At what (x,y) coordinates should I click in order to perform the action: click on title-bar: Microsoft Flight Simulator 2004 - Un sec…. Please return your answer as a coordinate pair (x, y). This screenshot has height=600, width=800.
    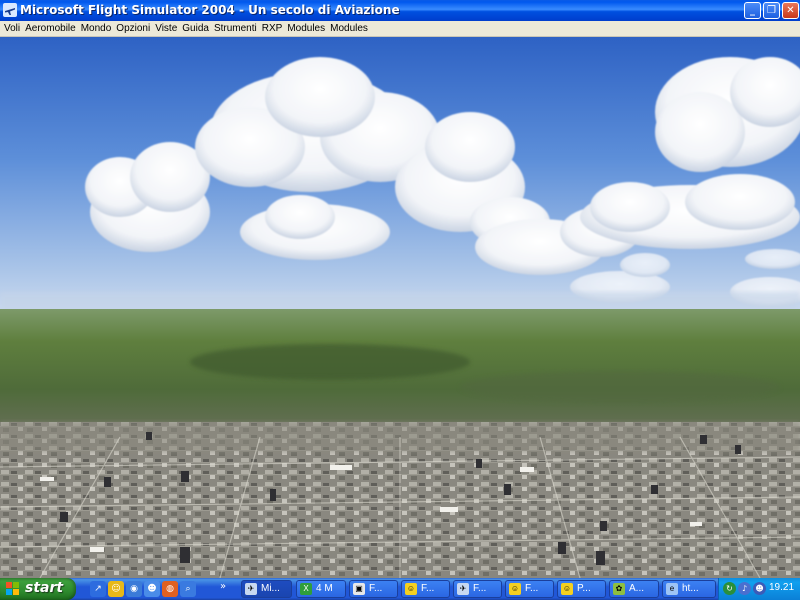
    Looking at the image, I should click on (400, 10).